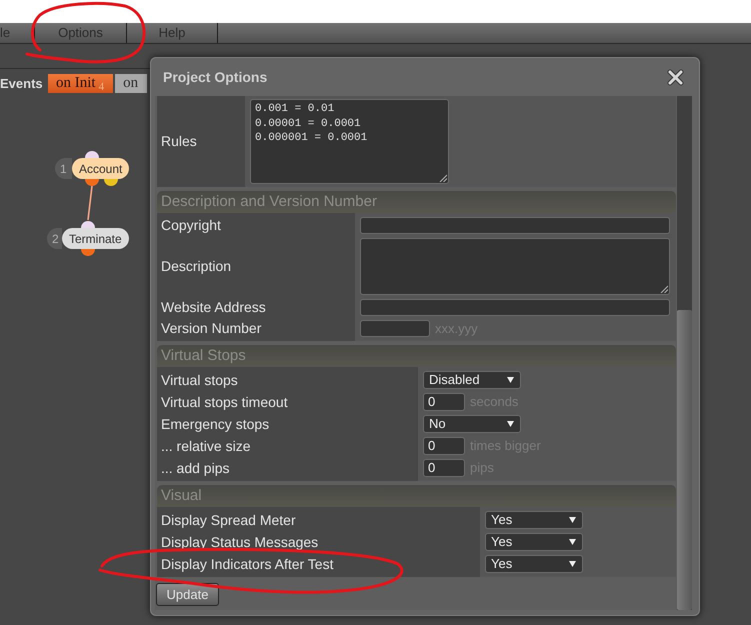 This screenshot has height=625, width=751. Describe the element at coordinates (256, 329) in the screenshot. I see `field-label: Version Number` at that location.